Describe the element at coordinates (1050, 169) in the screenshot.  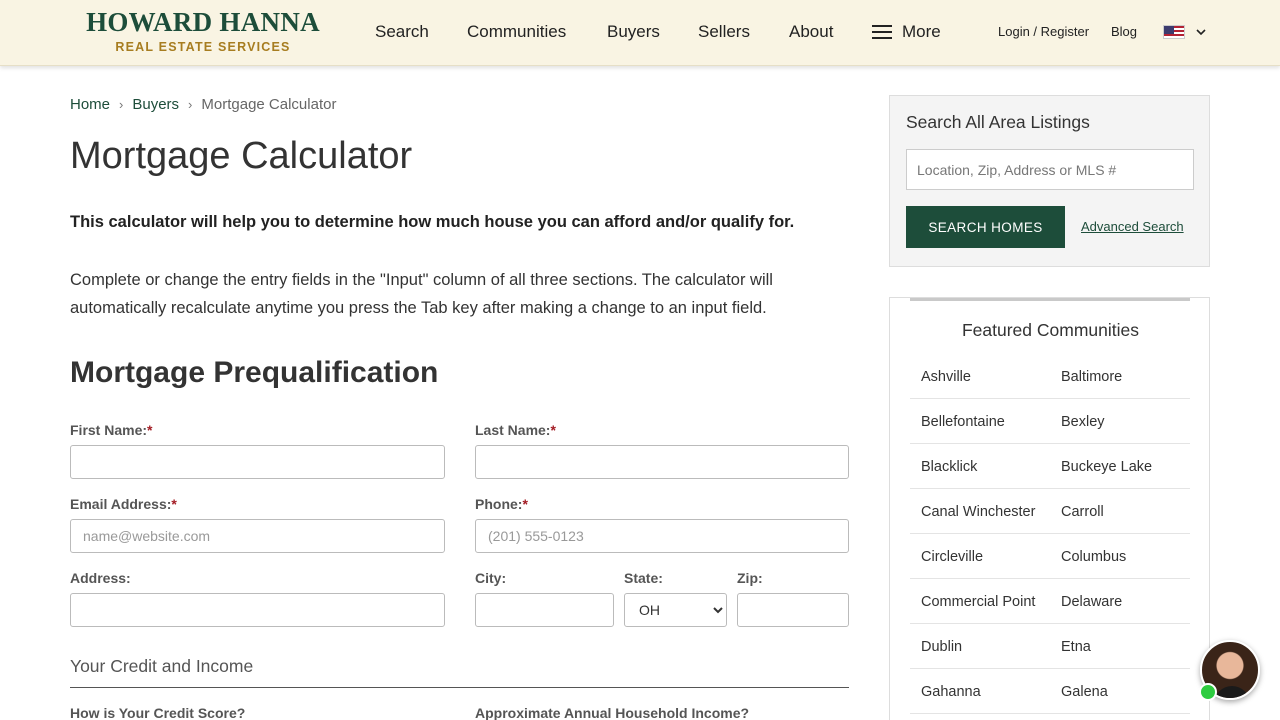
I see `listing-search-input` at that location.